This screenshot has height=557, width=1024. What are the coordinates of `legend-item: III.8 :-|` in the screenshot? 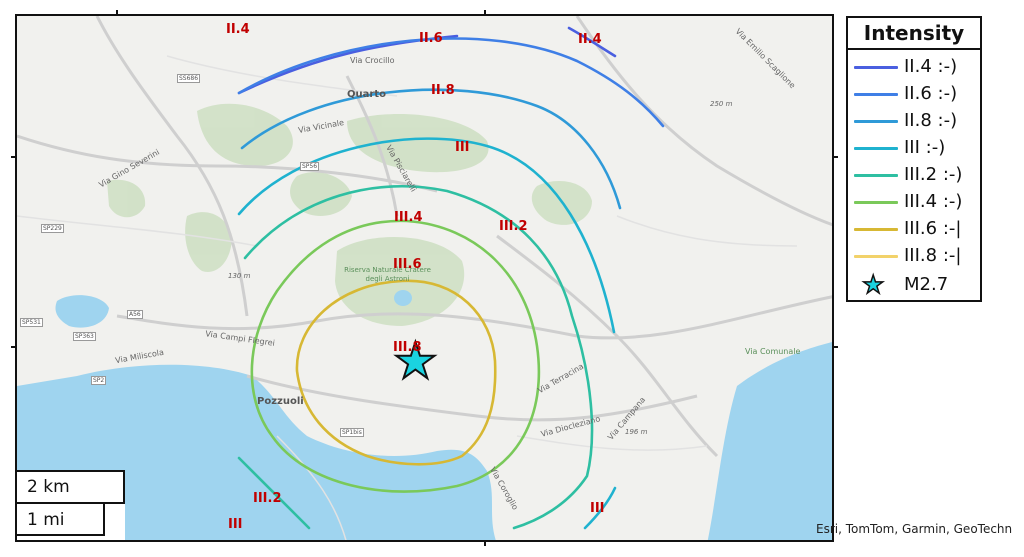 It's located at (917, 256).